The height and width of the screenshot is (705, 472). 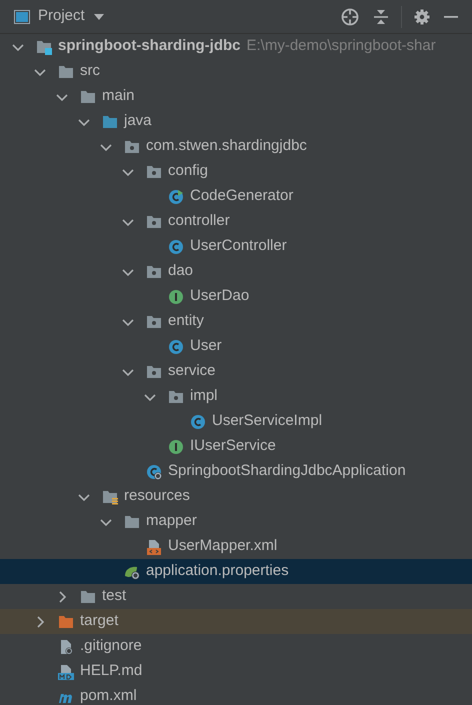 I want to click on item-label: main, so click(x=118, y=96).